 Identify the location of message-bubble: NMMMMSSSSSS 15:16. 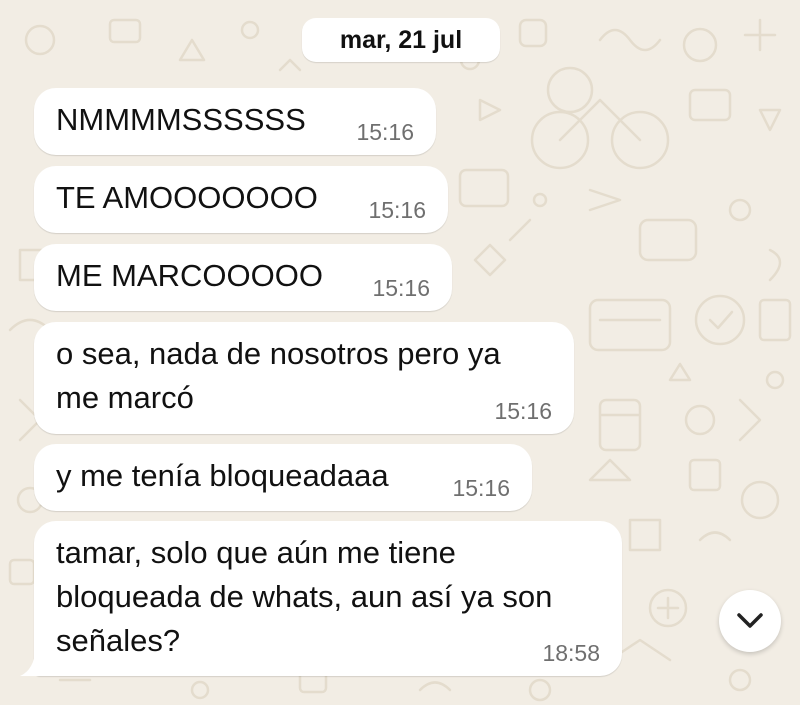
(235, 121).